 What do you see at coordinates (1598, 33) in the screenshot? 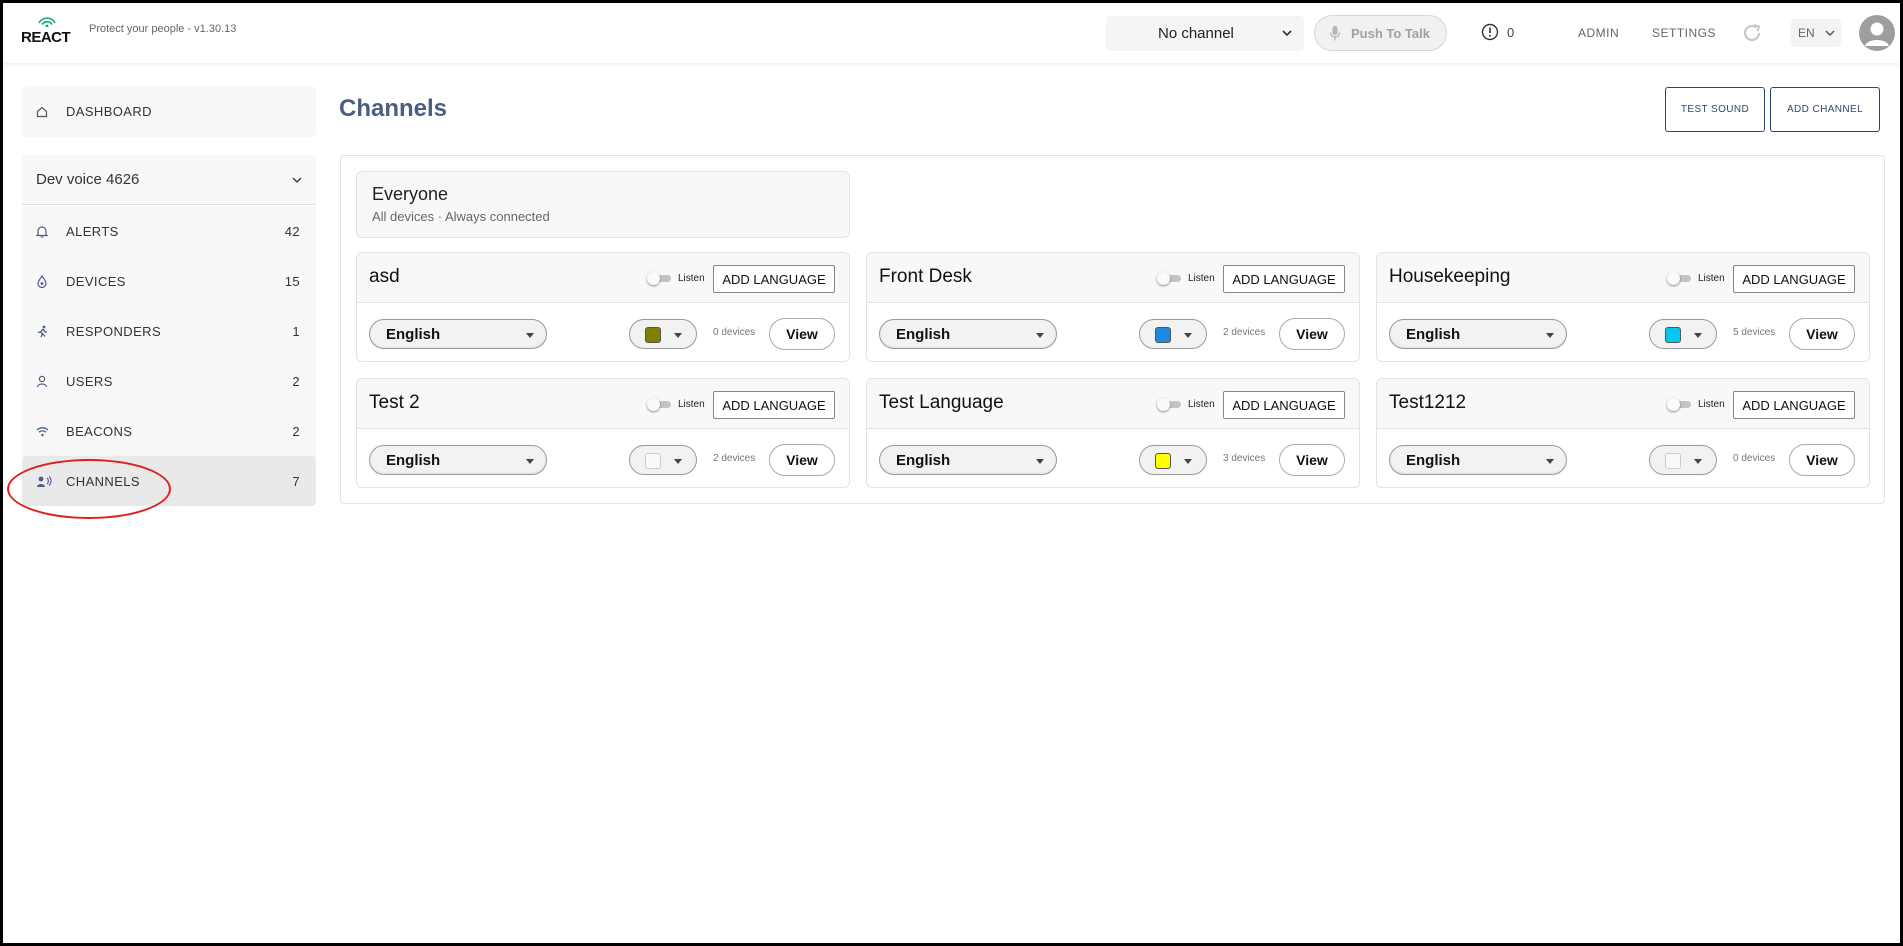
I see `nav-admin-link: ADMIN` at bounding box center [1598, 33].